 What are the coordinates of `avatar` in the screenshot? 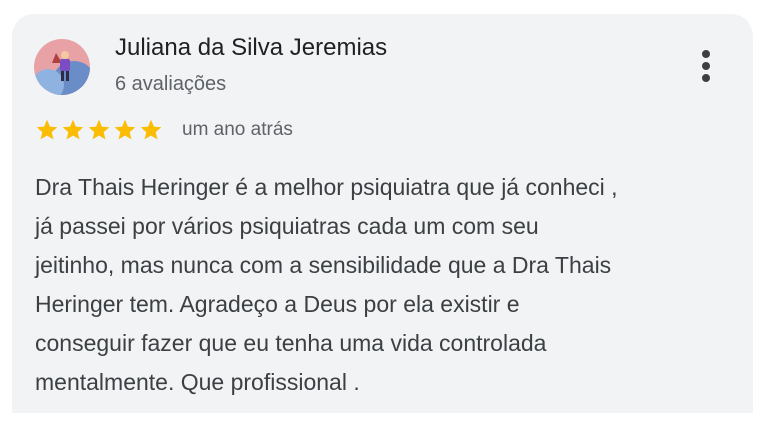 It's located at (62, 67).